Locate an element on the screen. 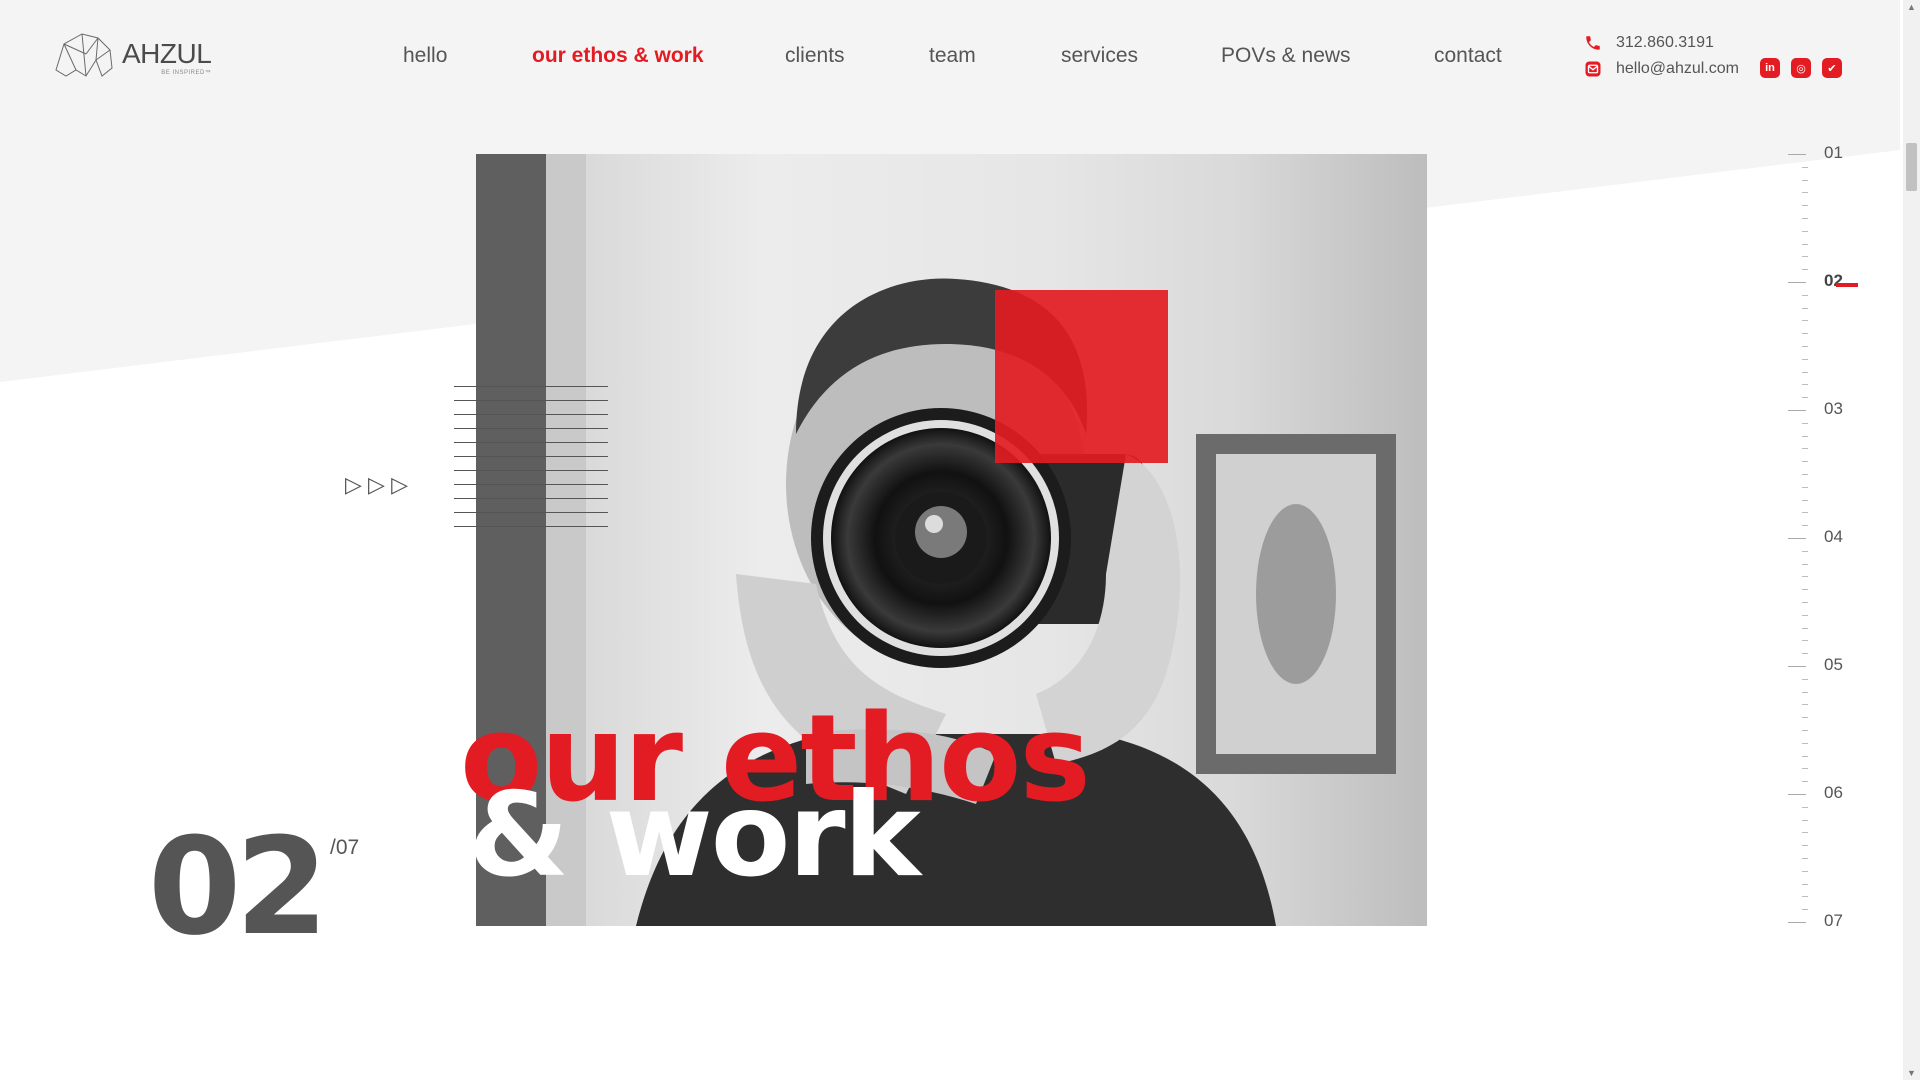 This screenshot has height=1080, width=1920. brand-logo: AHZUL BE INSPIRED™ is located at coordinates (132, 54).